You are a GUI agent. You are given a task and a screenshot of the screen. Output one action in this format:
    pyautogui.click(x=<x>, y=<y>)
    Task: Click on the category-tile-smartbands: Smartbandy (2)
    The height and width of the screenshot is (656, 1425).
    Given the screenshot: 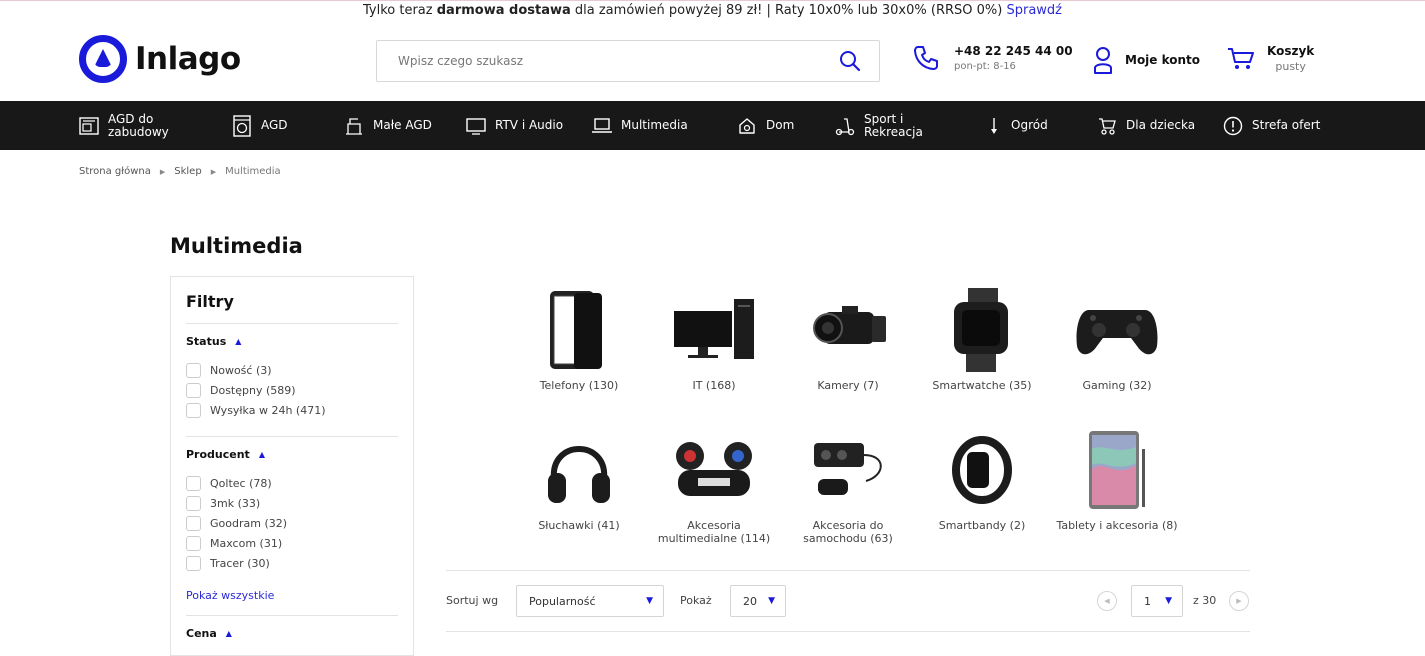 What is the action you would take?
    pyautogui.click(x=982, y=479)
    